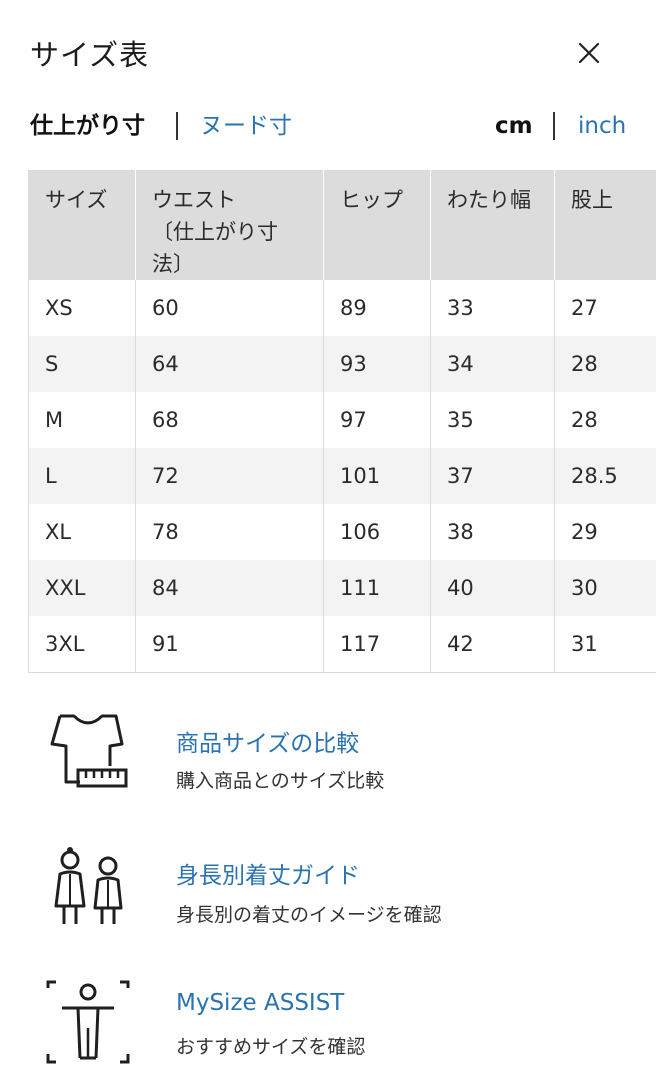 Image resolution: width=656 pixels, height=1088 pixels. I want to click on link-desc: 身長別の着丈のイメージを確認, so click(309, 913).